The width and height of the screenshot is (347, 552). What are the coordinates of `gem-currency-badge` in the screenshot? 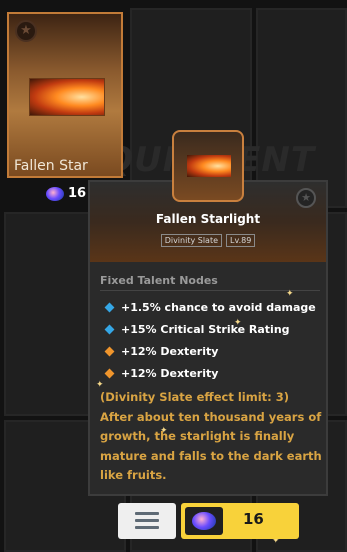 It's located at (204, 521).